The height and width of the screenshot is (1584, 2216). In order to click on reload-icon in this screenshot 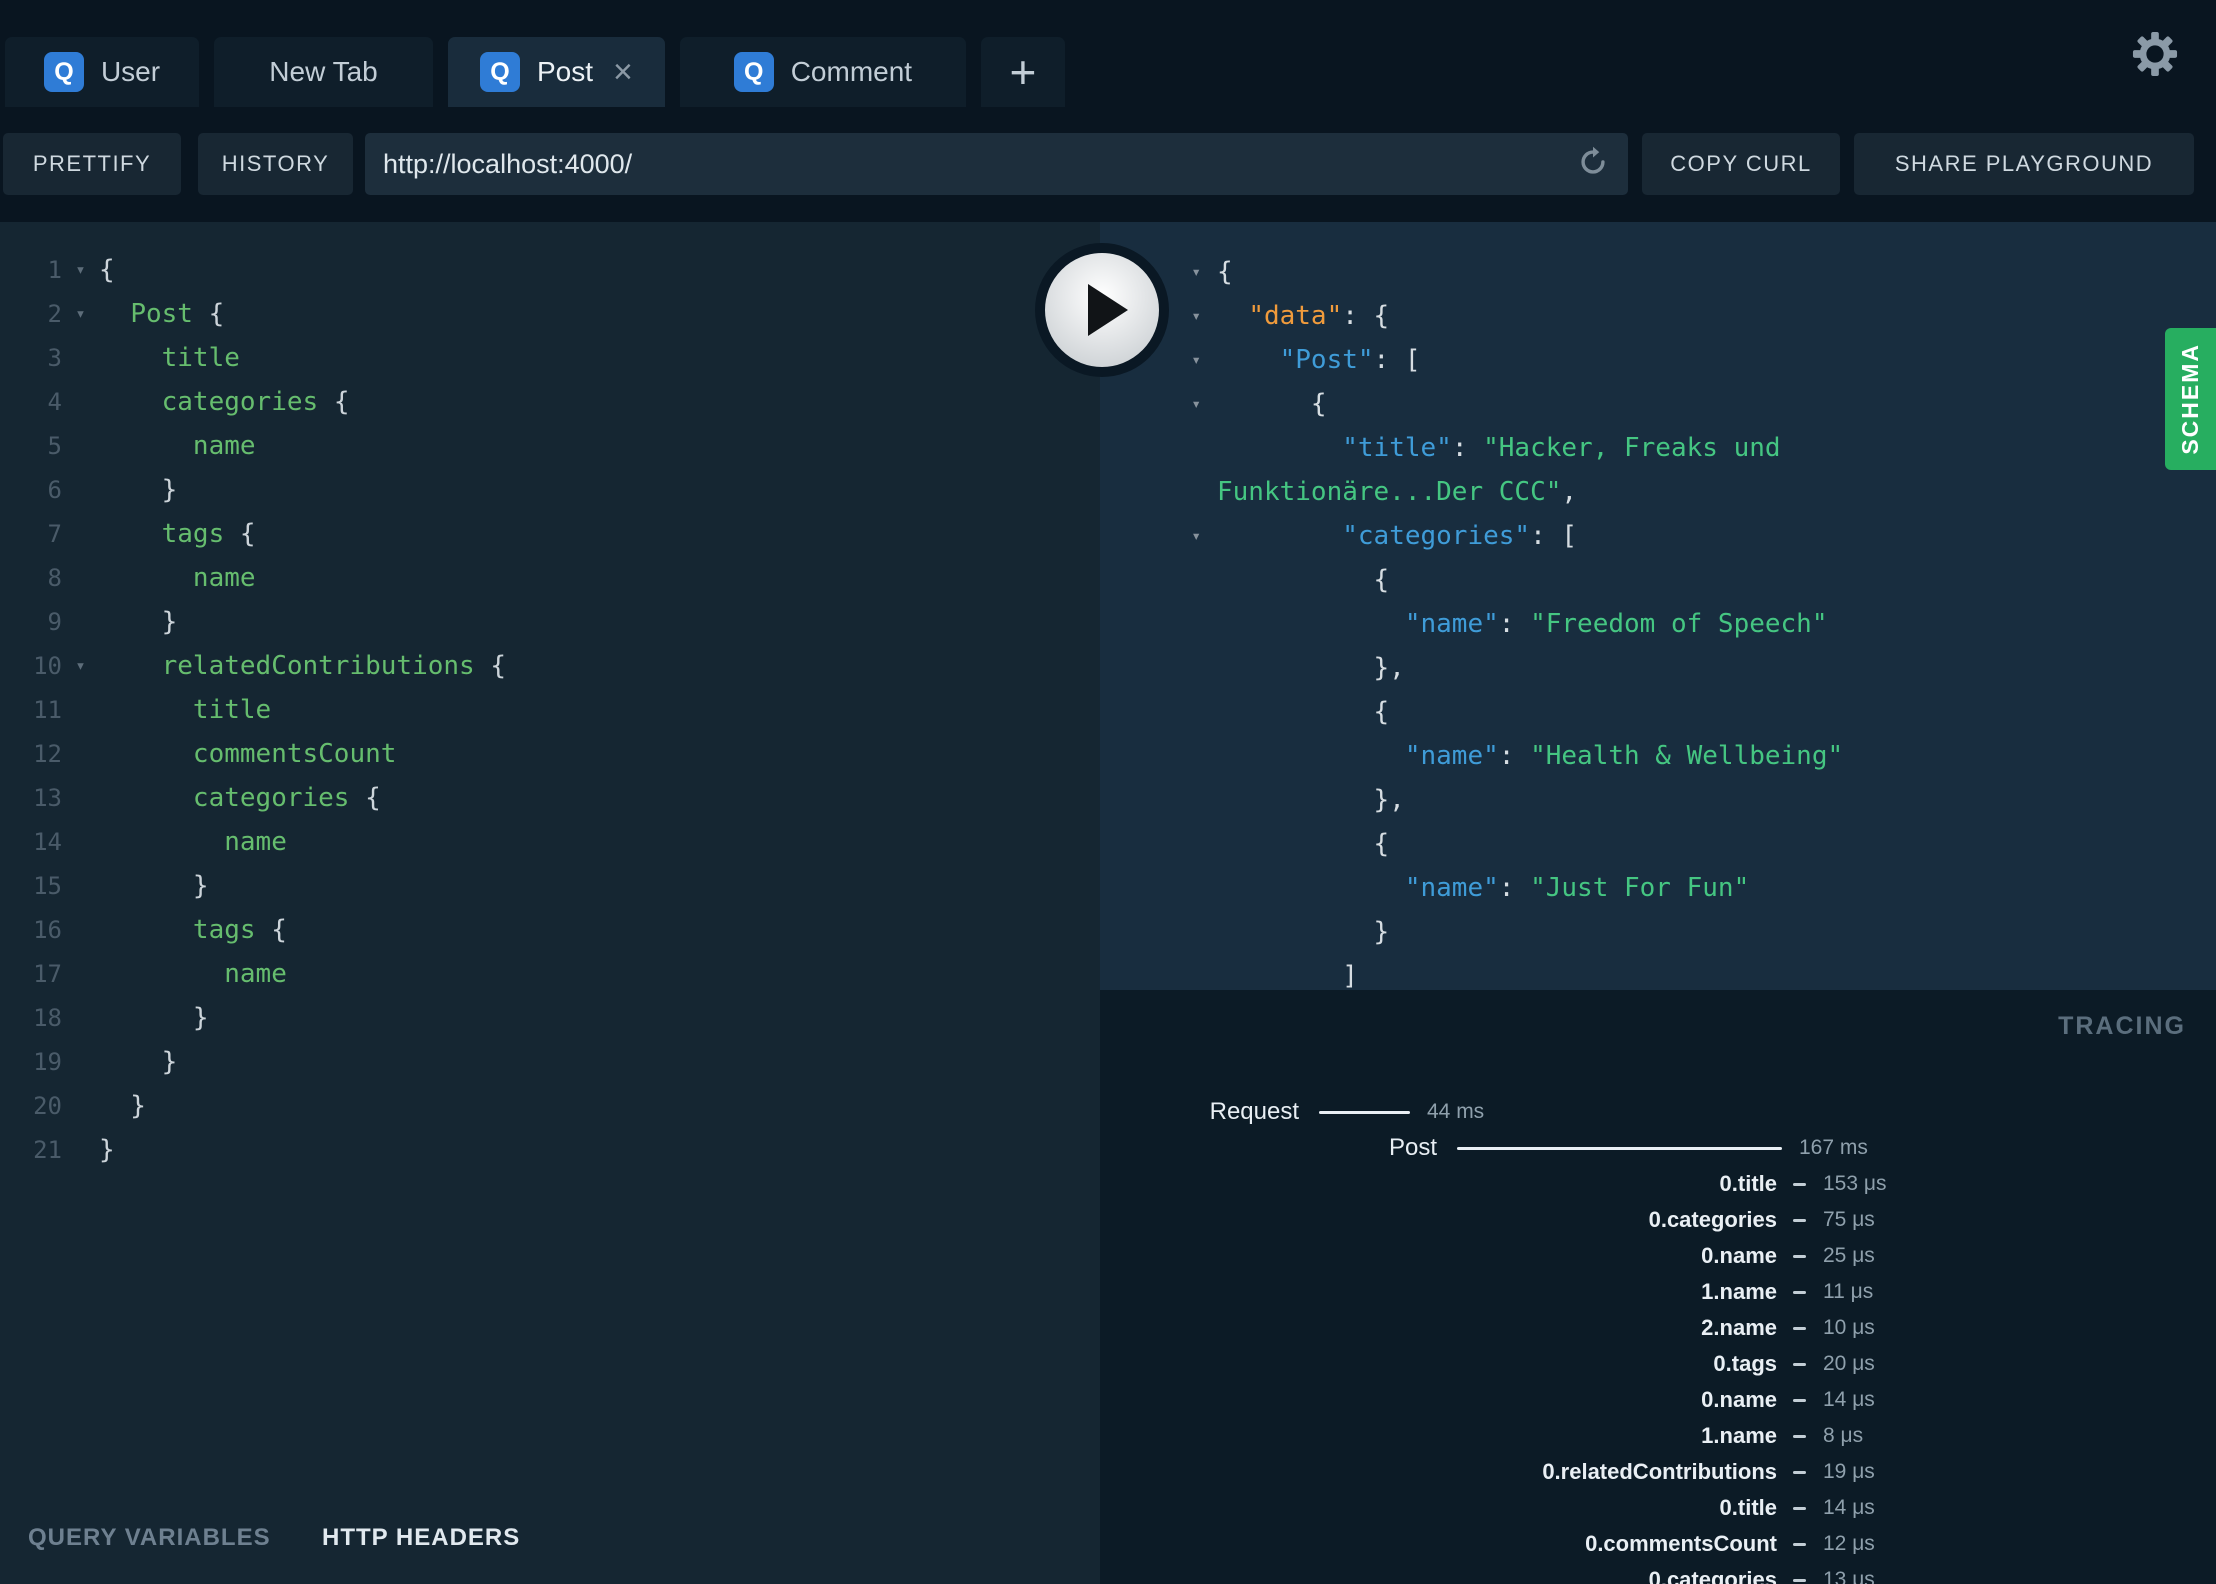, I will do `click(1593, 164)`.